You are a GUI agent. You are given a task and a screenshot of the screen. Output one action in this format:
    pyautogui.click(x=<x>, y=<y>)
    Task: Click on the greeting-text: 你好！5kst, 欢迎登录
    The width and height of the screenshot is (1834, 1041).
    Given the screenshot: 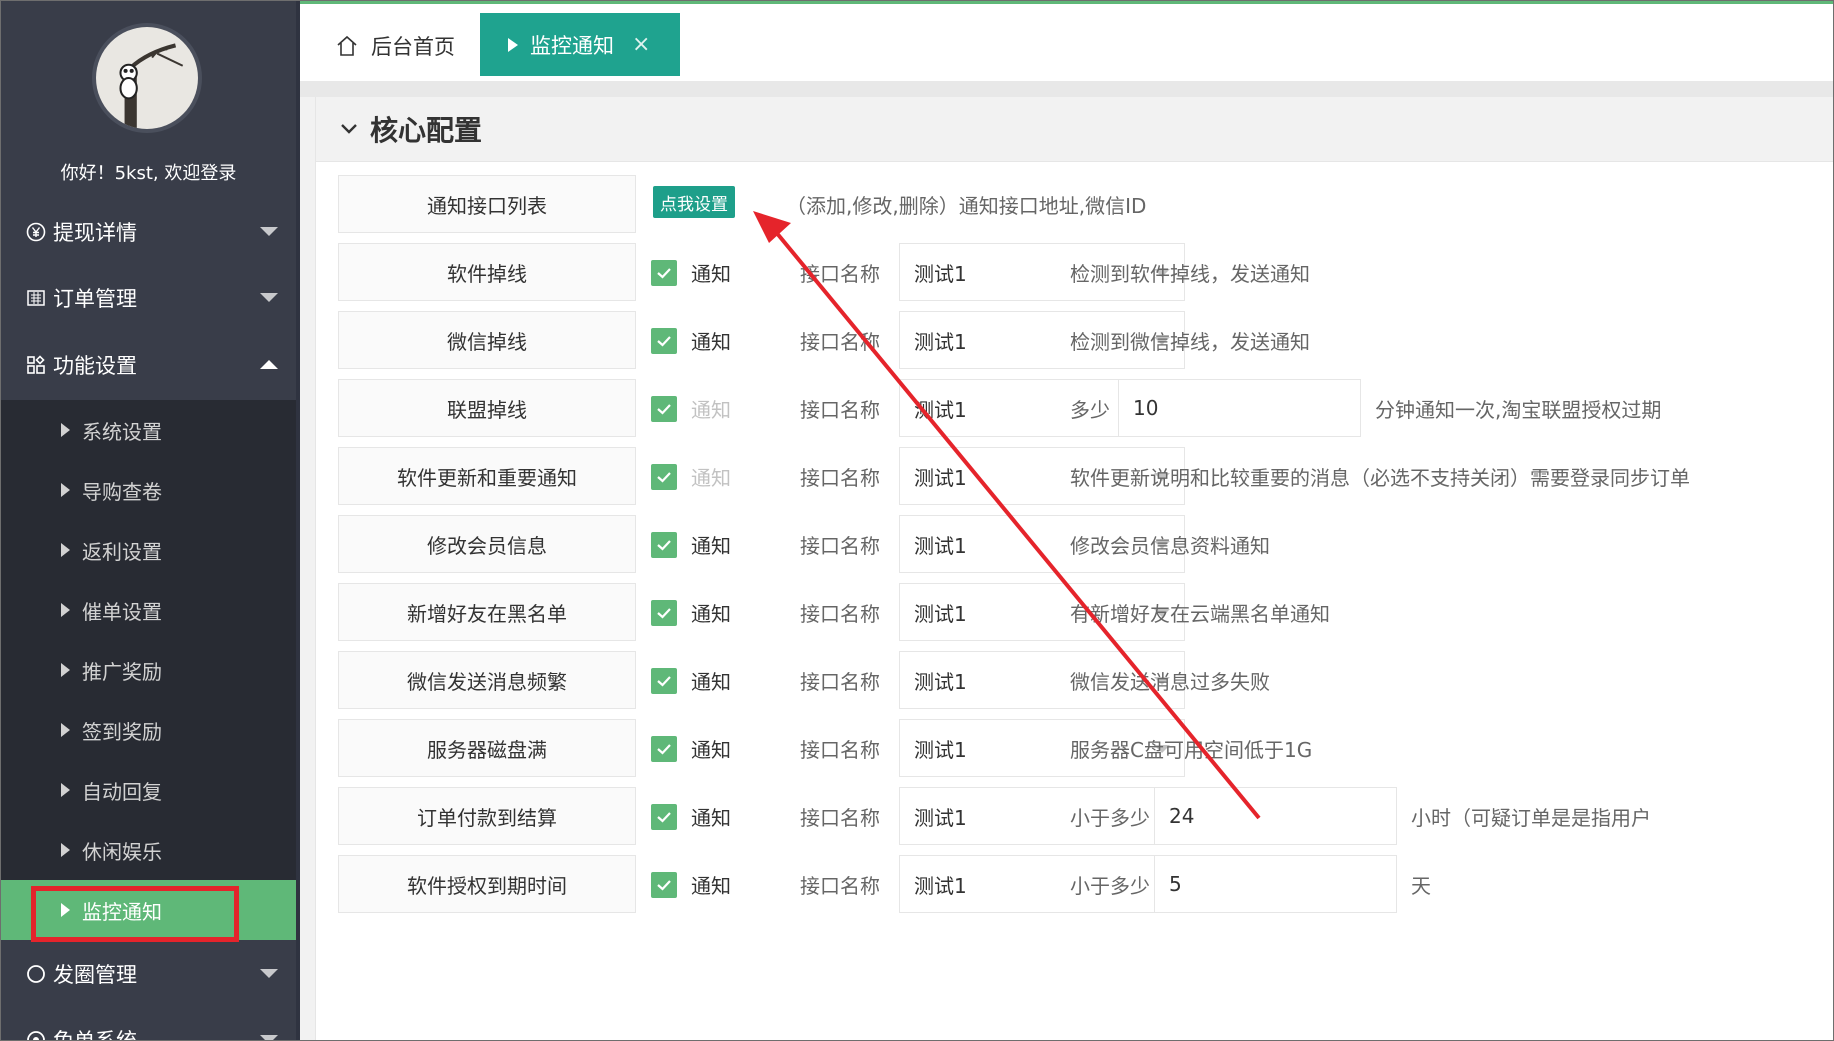 What is the action you would take?
    pyautogui.click(x=148, y=173)
    